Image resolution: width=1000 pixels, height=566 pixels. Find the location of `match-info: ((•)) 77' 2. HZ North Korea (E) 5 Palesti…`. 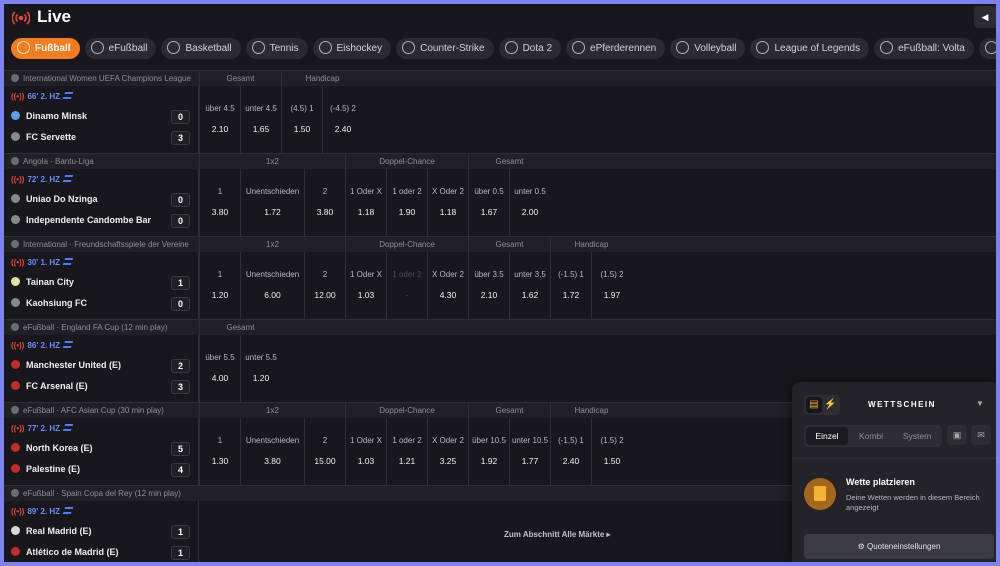

match-info: ((•)) 77' 2. HZ North Korea (E) 5 Palesti… is located at coordinates (101, 451).